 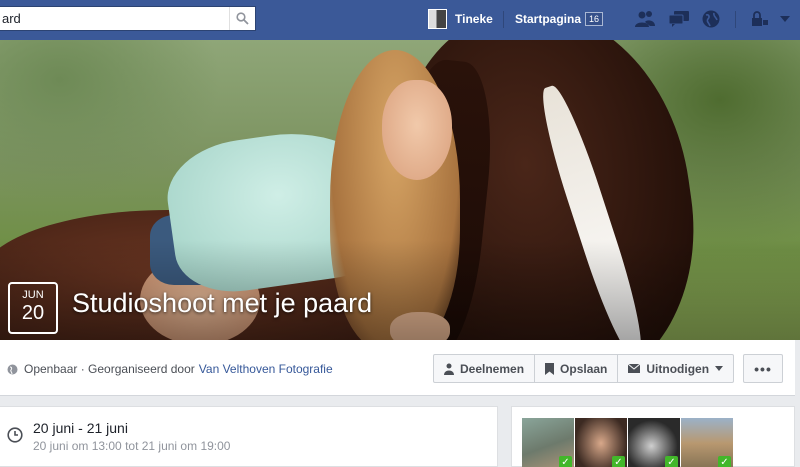 I want to click on event-date-range: 20 juni - 21 juni, so click(x=80, y=428).